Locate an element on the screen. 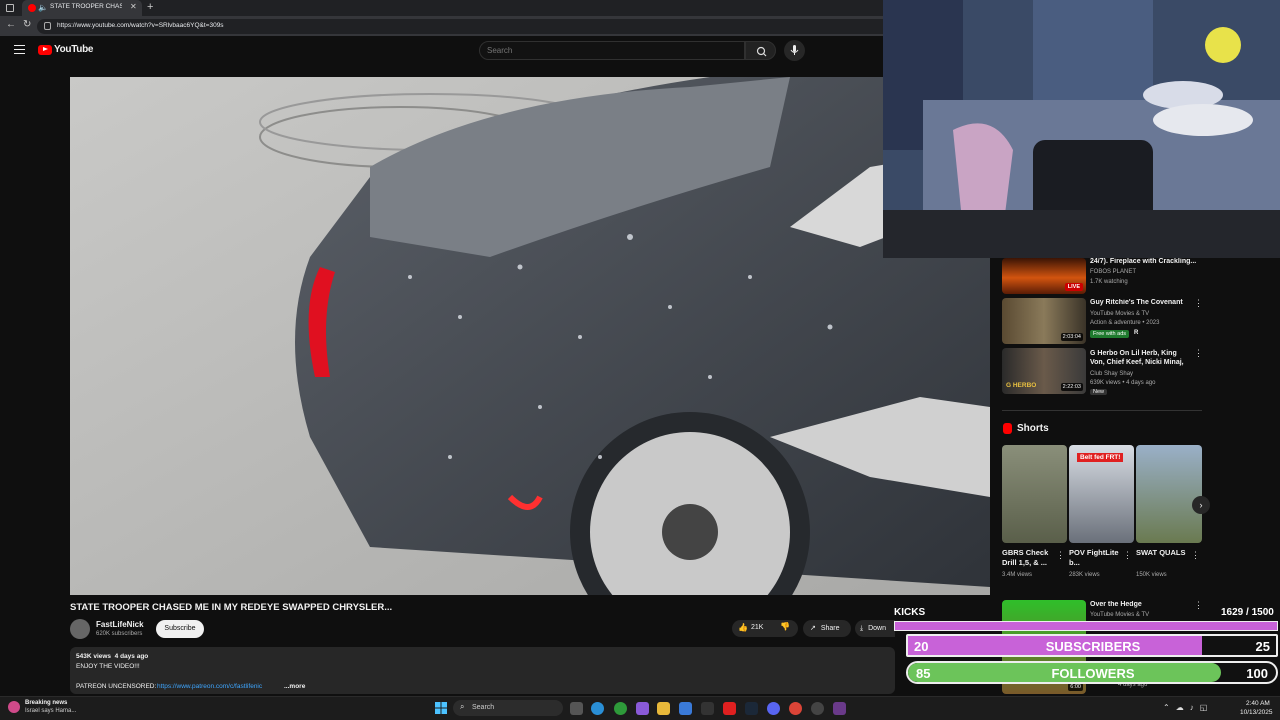 Image resolution: width=1280 pixels, height=720 pixels. shorts-next-button: › is located at coordinates (1201, 505).